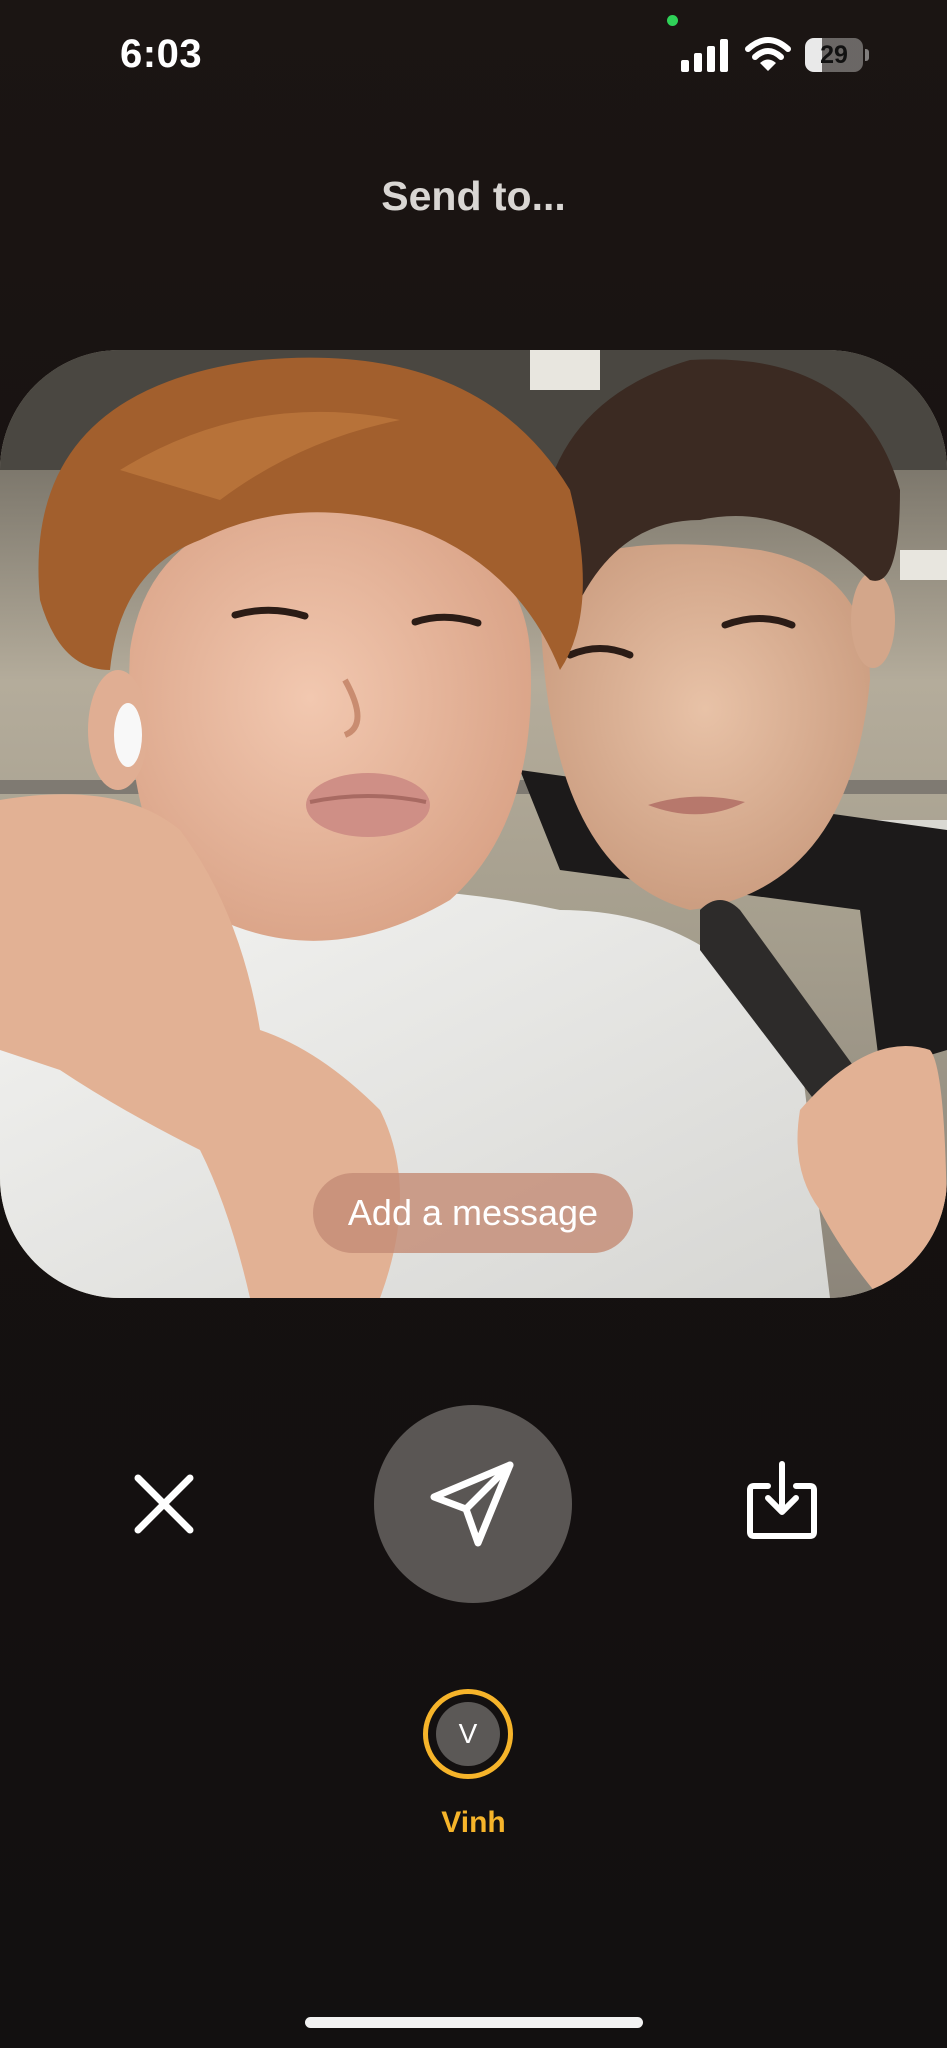 Image resolution: width=947 pixels, height=2048 pixels. I want to click on avatar: V, so click(468, 1734).